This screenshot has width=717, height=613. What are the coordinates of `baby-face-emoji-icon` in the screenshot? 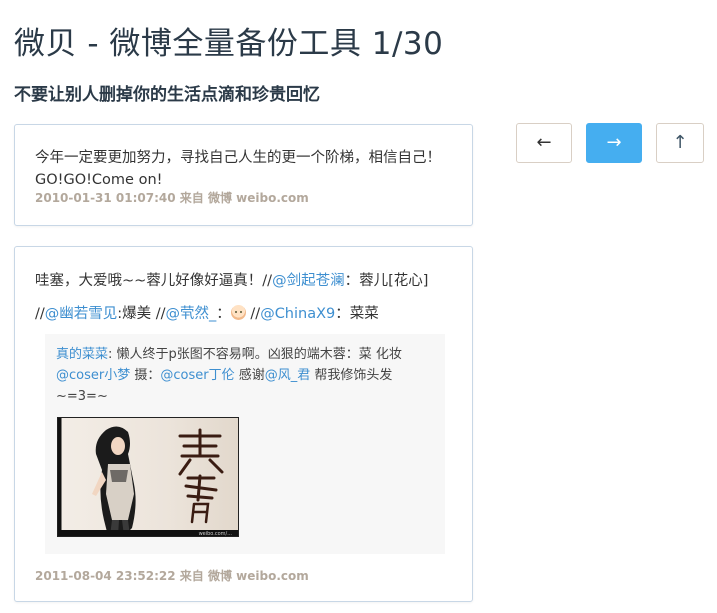 It's located at (238, 312).